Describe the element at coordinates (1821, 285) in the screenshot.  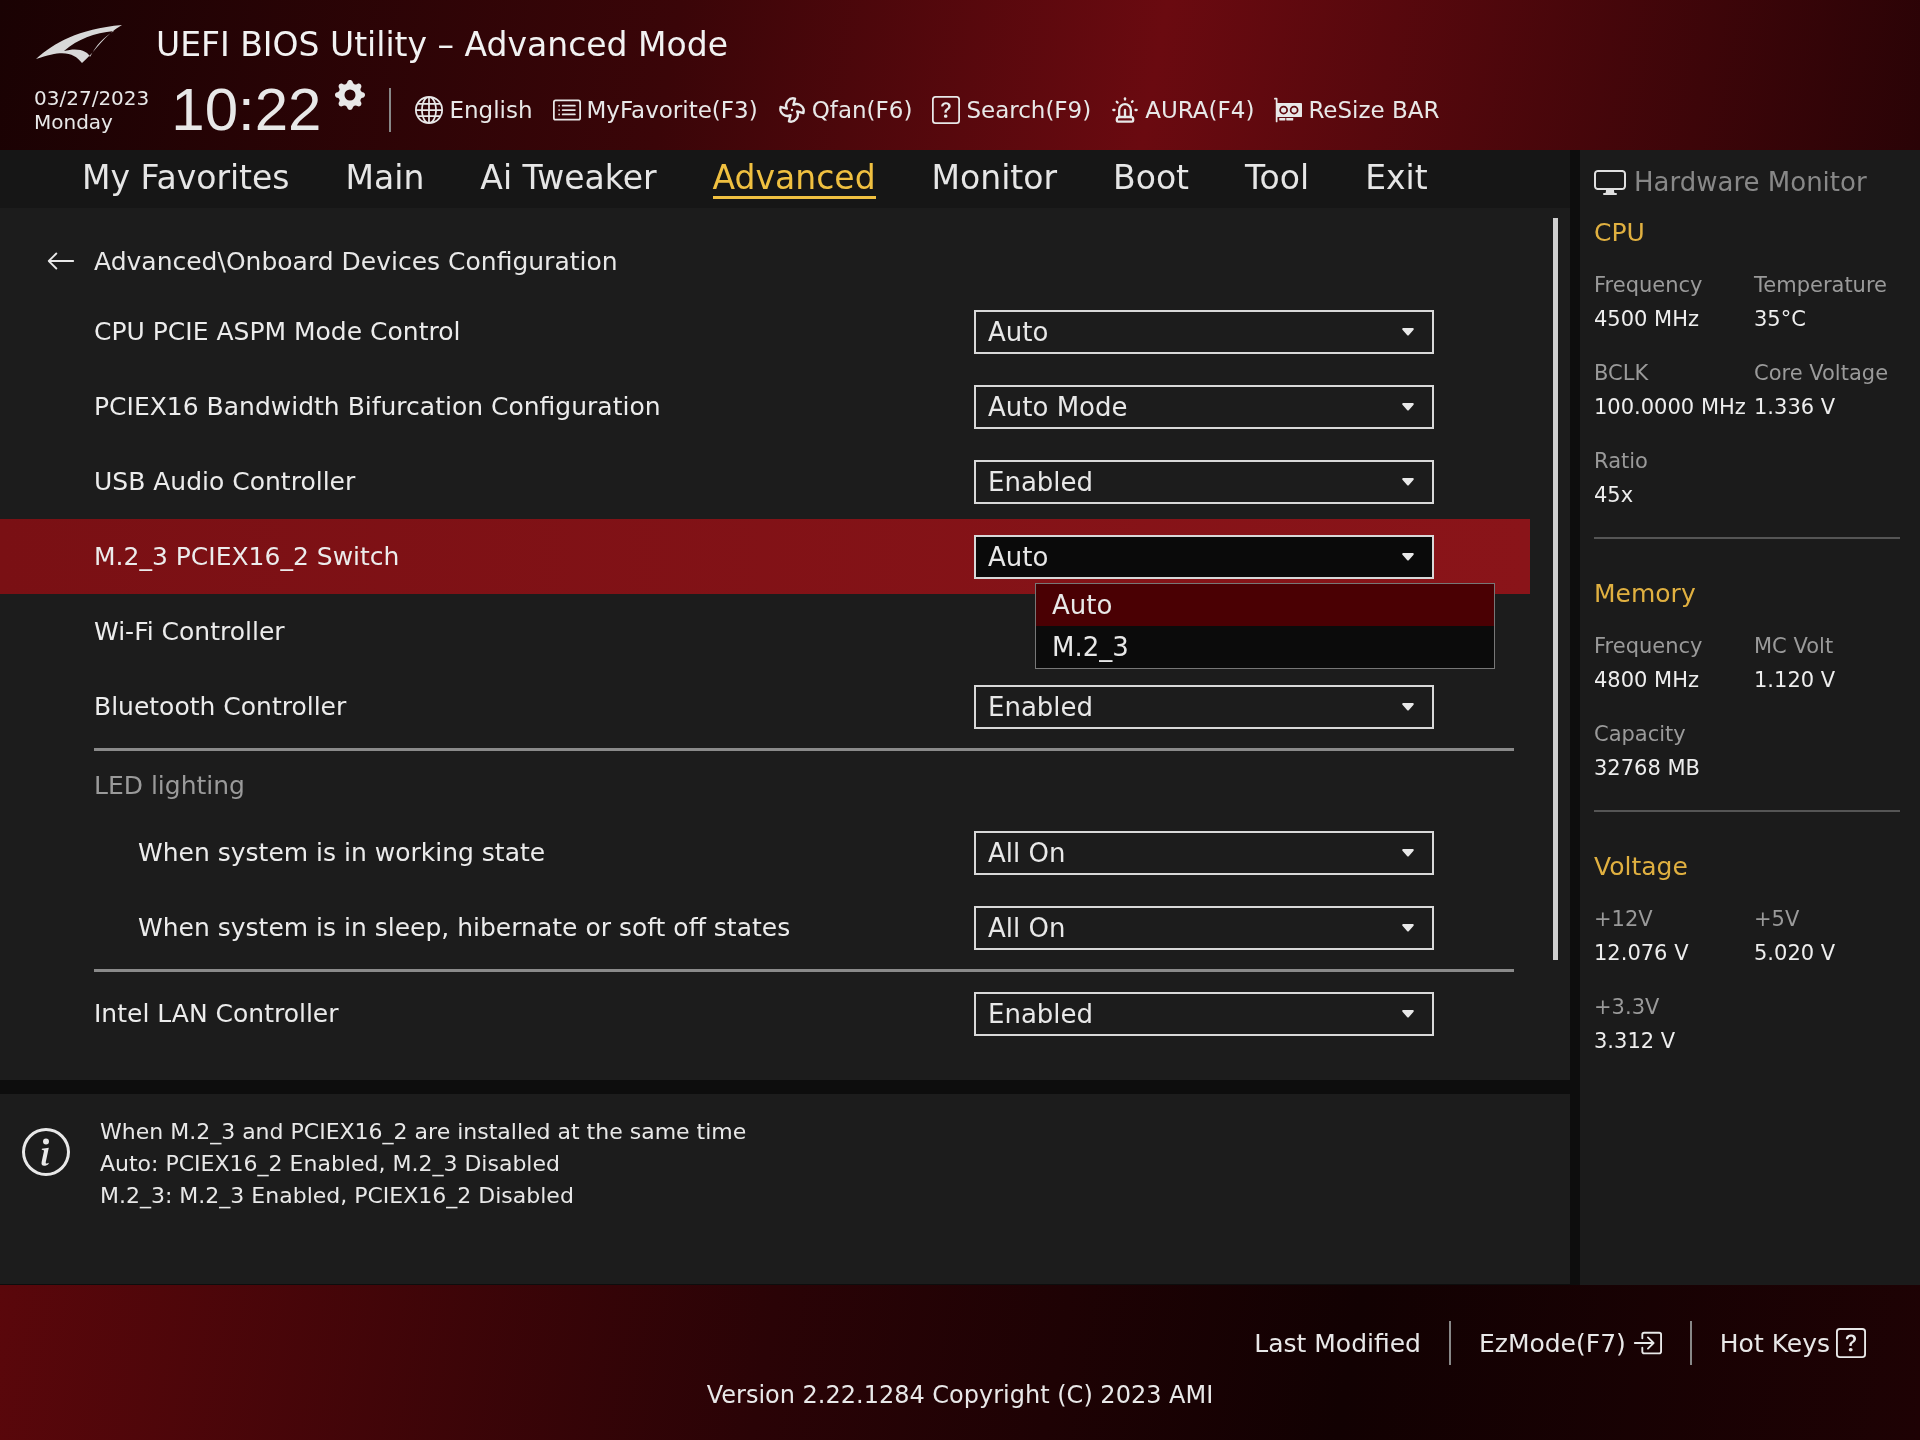
I see `reading-label: Temperature` at that location.